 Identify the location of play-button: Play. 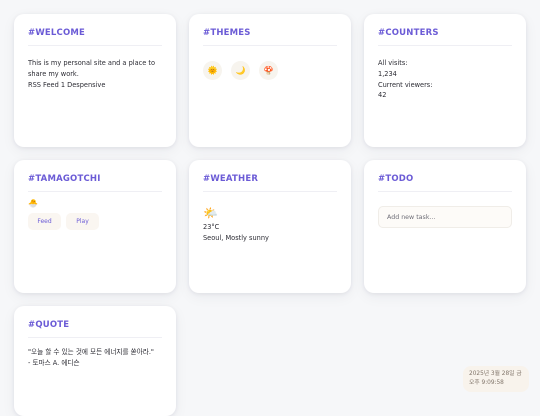
(82, 221).